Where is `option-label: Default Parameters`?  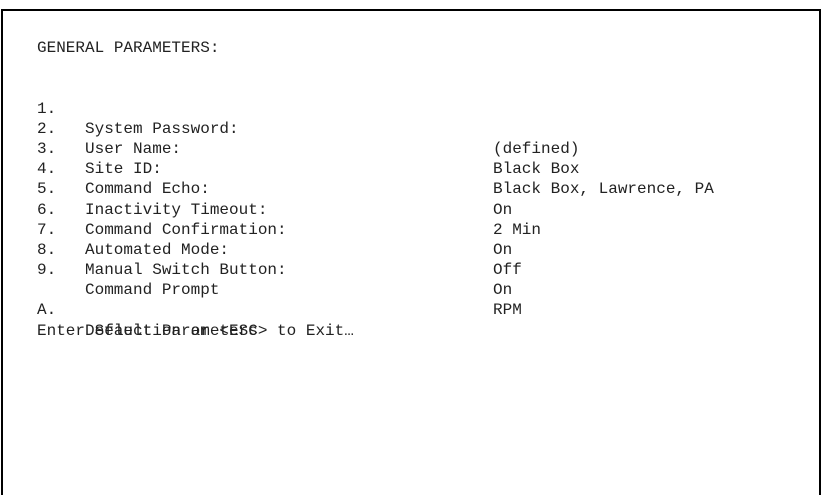
option-label: Default Parameters is located at coordinates (171, 330).